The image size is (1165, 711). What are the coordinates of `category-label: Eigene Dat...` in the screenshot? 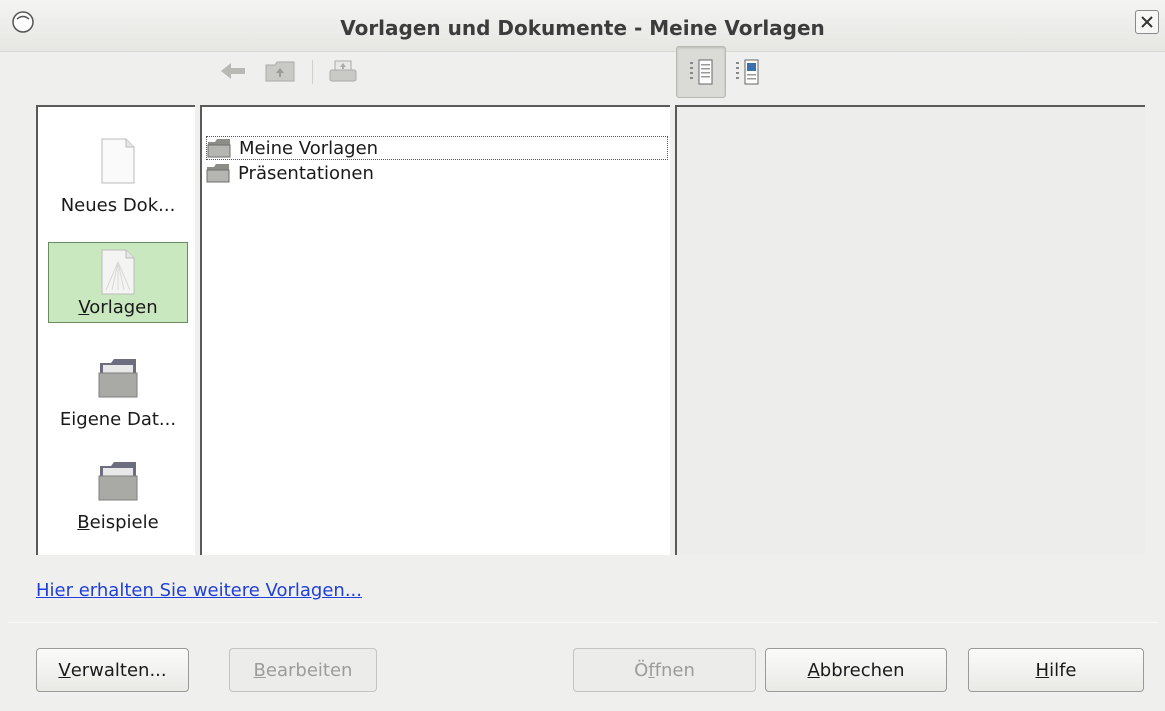 It's located at (118, 419).